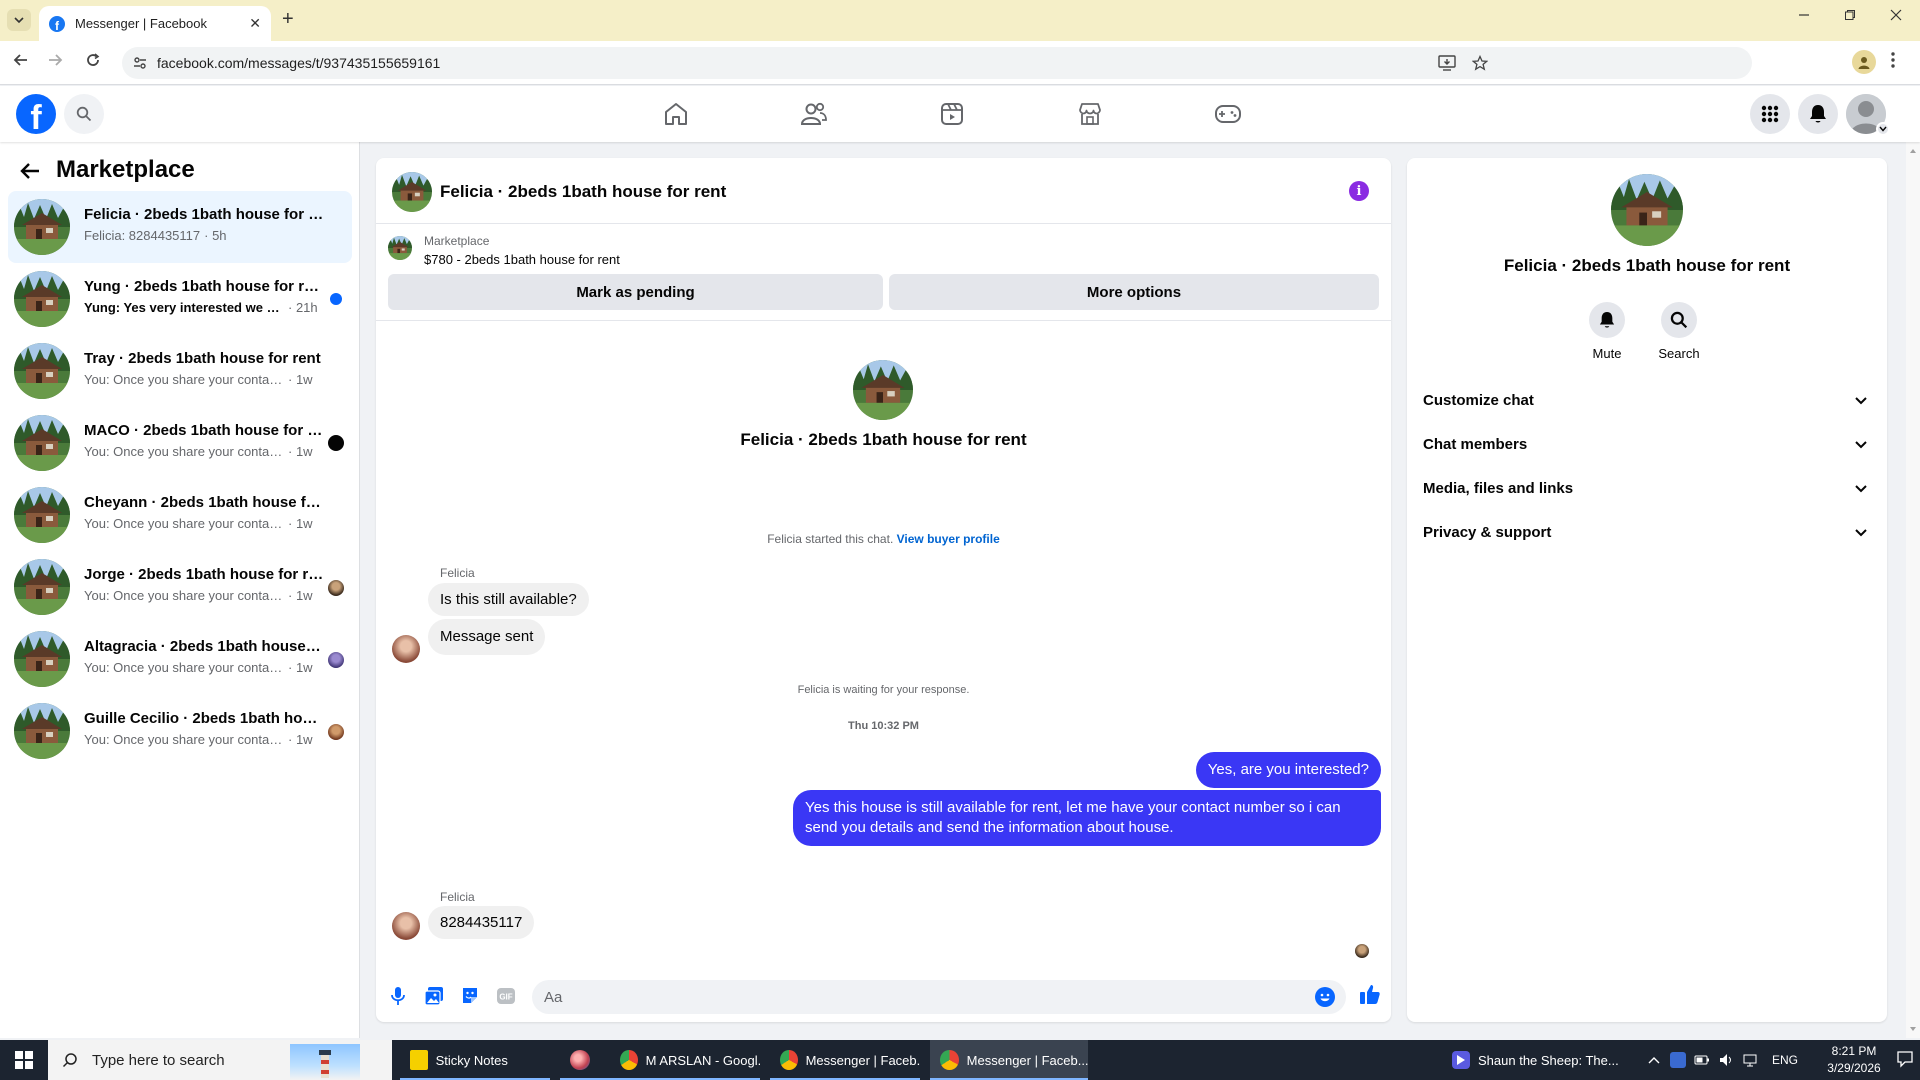  Describe the element at coordinates (1854, 1060) in the screenshot. I see `system-clock: 8:21 PM 3/29/2026` at that location.